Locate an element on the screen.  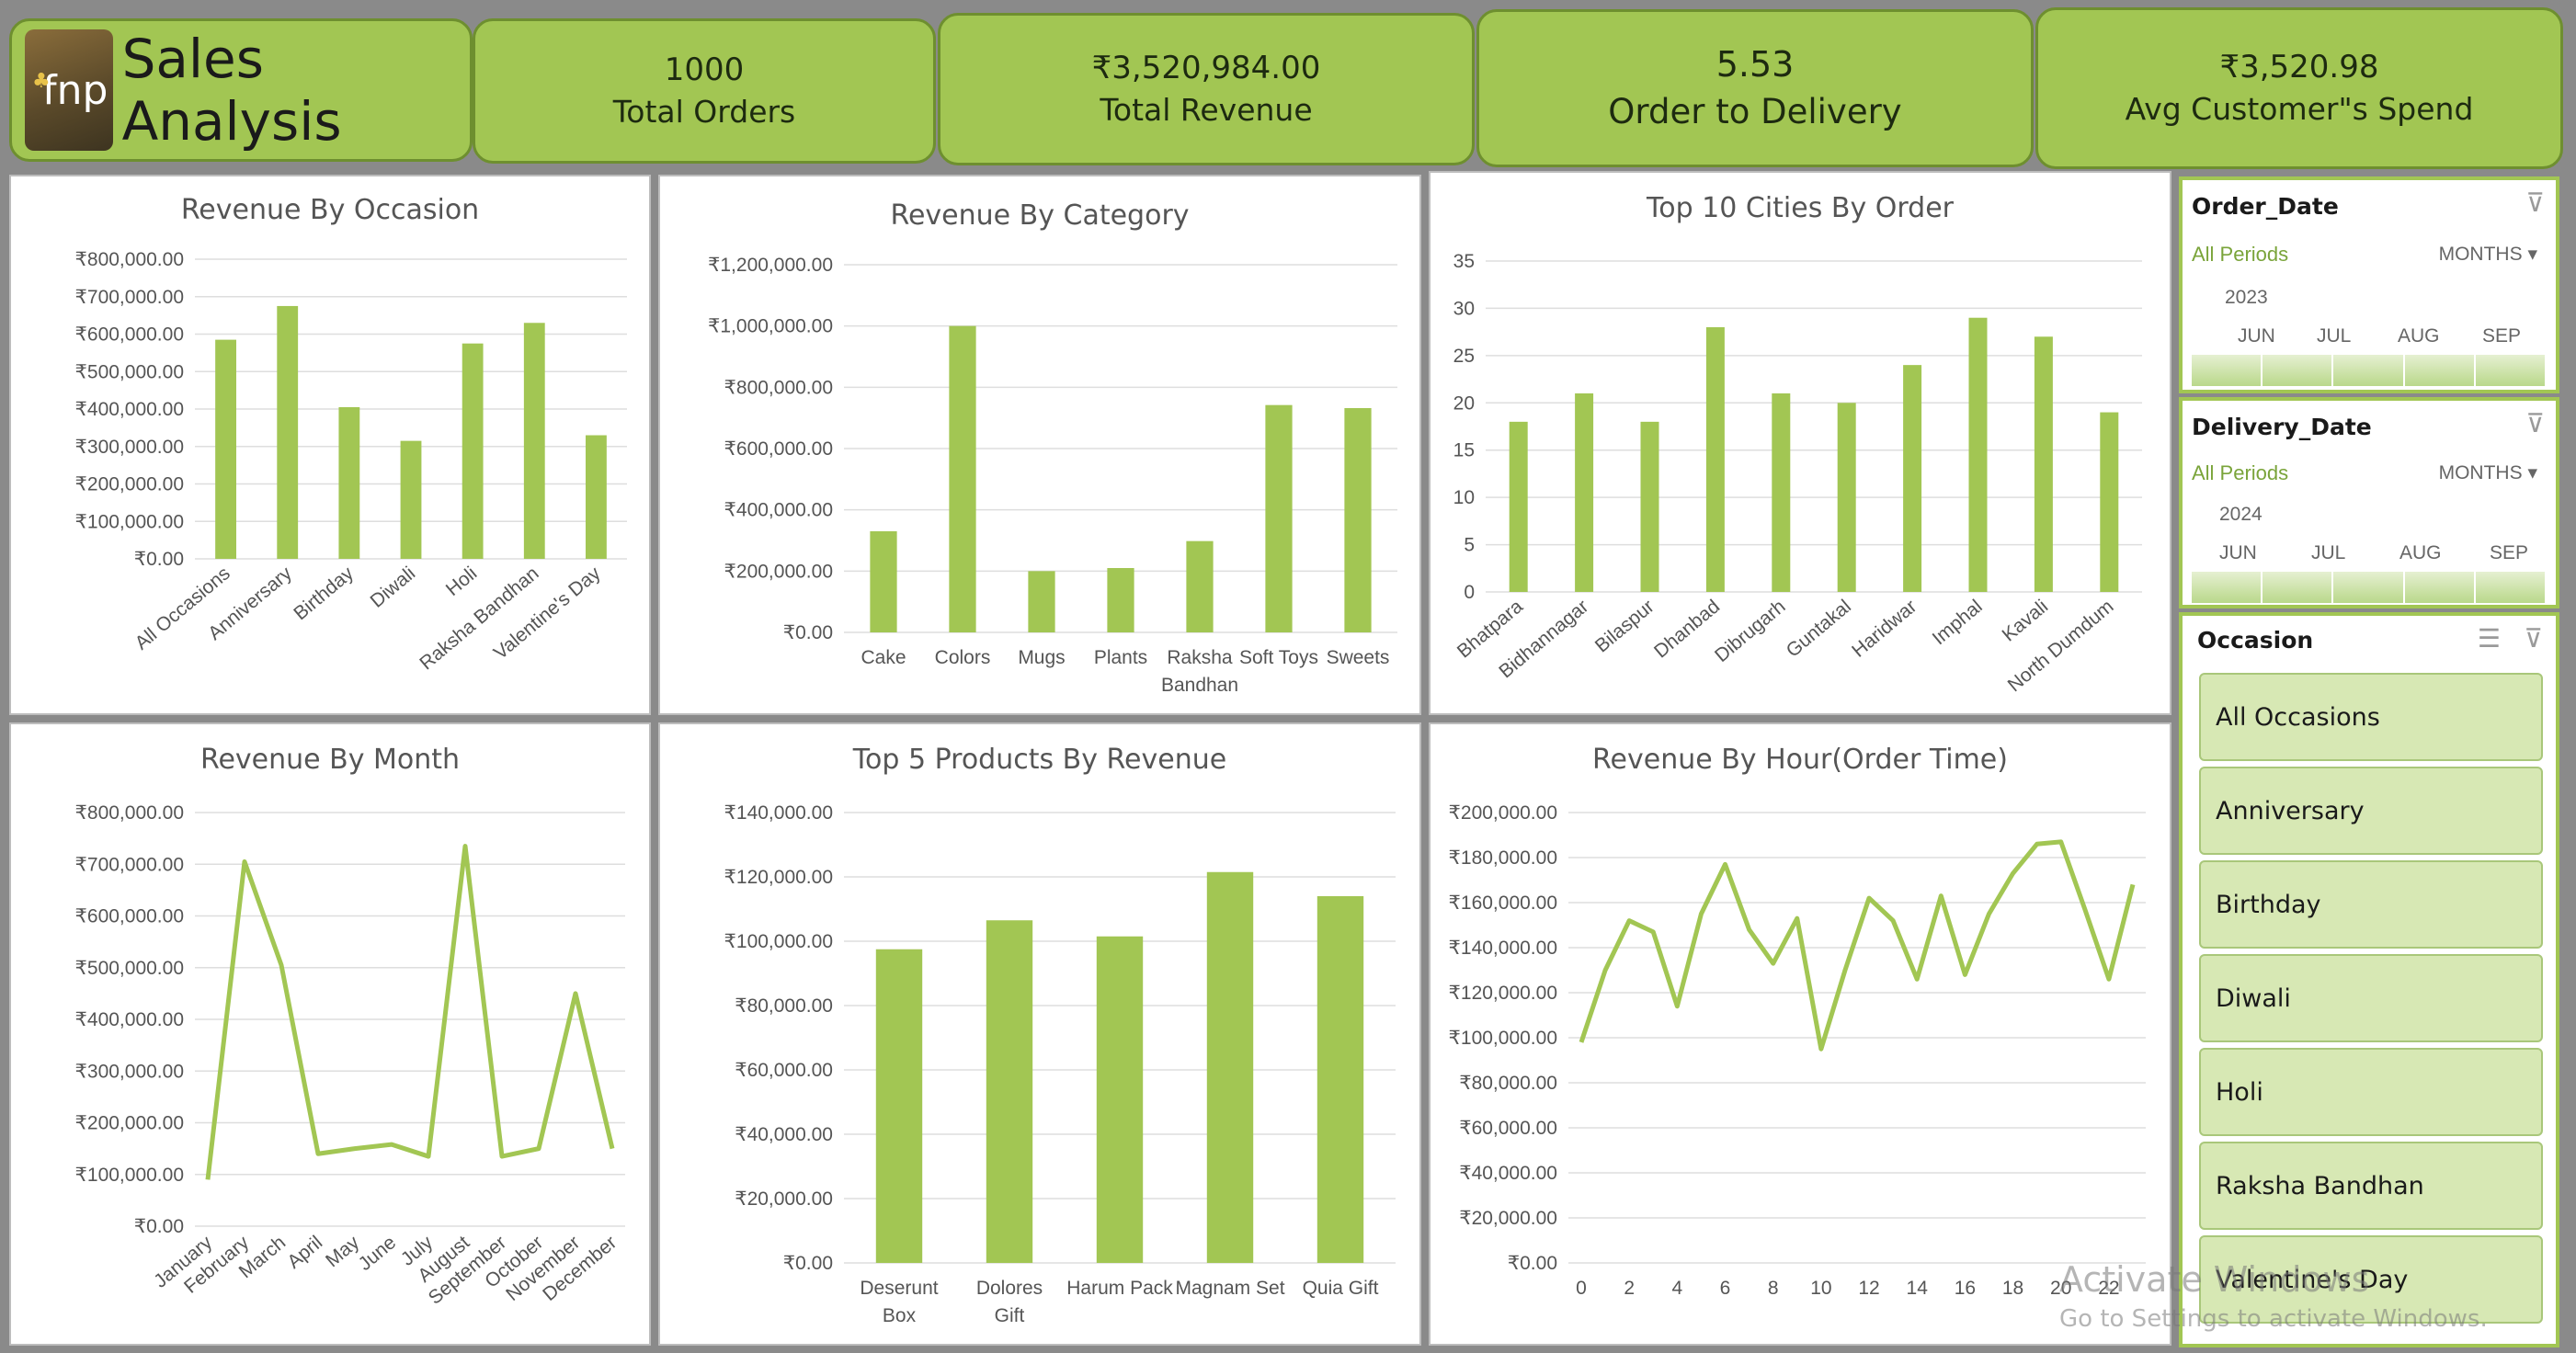
x-tick-label: Harum Pack is located at coordinates (1119, 1288).